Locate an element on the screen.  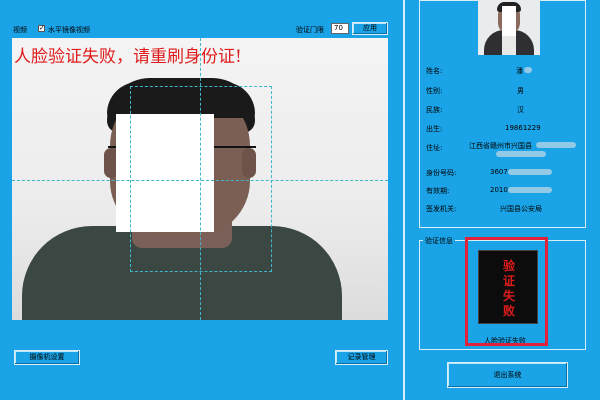
verify-group-label: 验证信息 is located at coordinates (439, 241).